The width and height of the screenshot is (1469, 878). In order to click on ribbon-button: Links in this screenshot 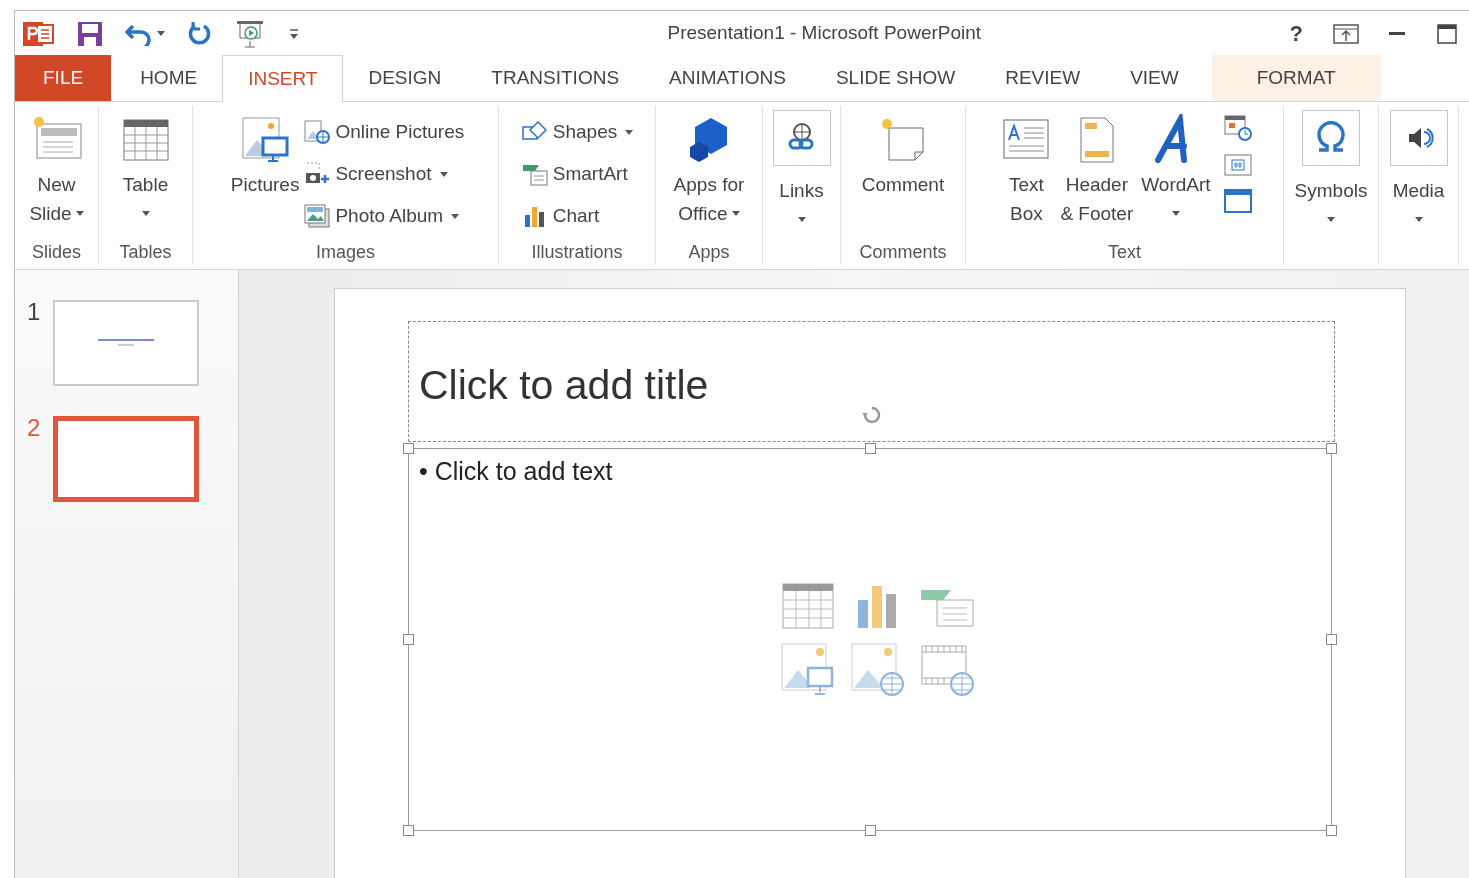, I will do `click(801, 170)`.